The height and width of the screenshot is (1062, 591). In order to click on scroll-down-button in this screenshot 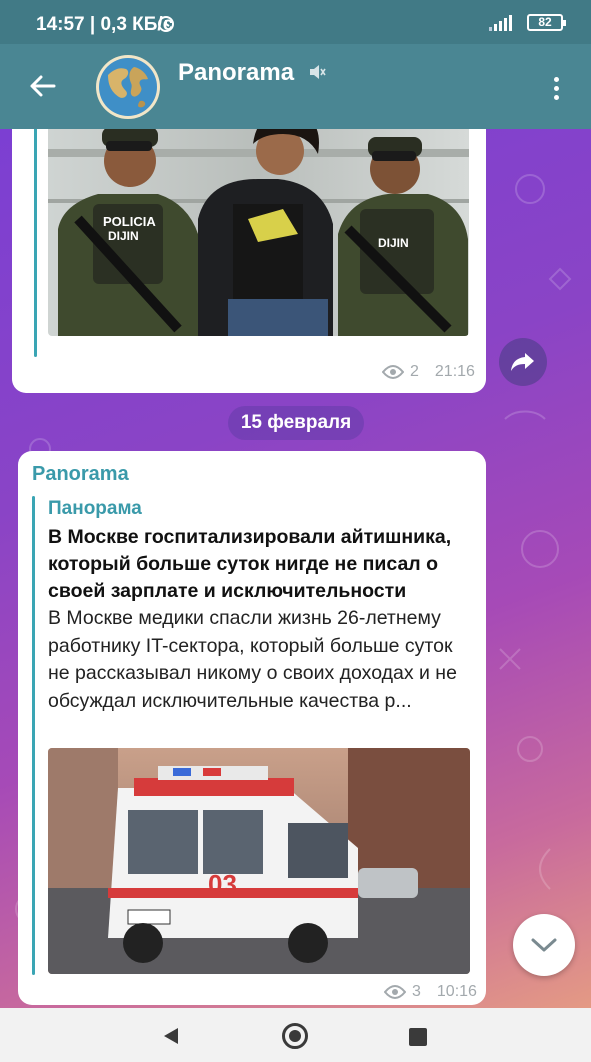, I will do `click(544, 945)`.